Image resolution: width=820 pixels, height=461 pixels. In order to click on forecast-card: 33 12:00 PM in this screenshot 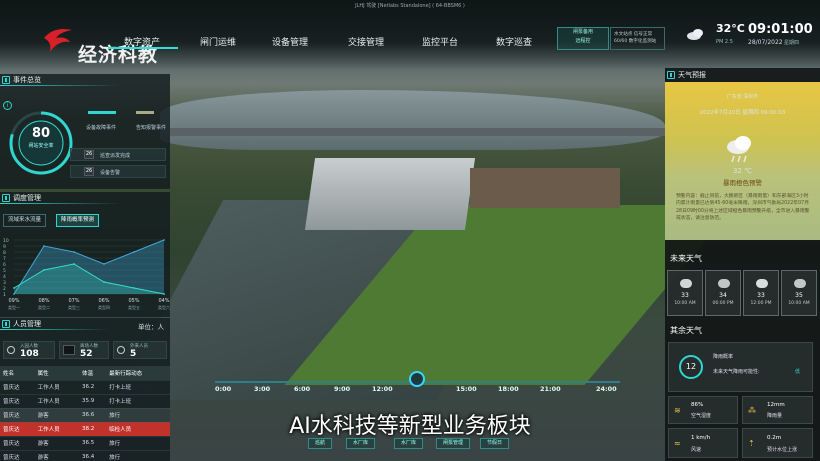, I will do `click(761, 293)`.